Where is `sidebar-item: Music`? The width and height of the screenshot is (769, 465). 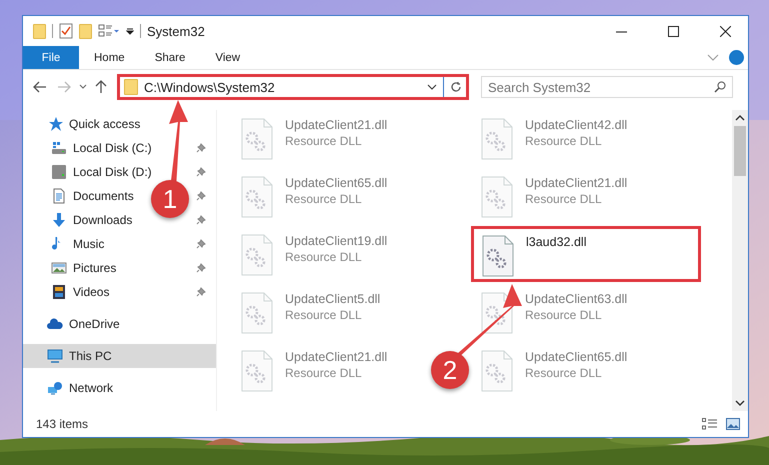
sidebar-item: Music is located at coordinates (65, 244).